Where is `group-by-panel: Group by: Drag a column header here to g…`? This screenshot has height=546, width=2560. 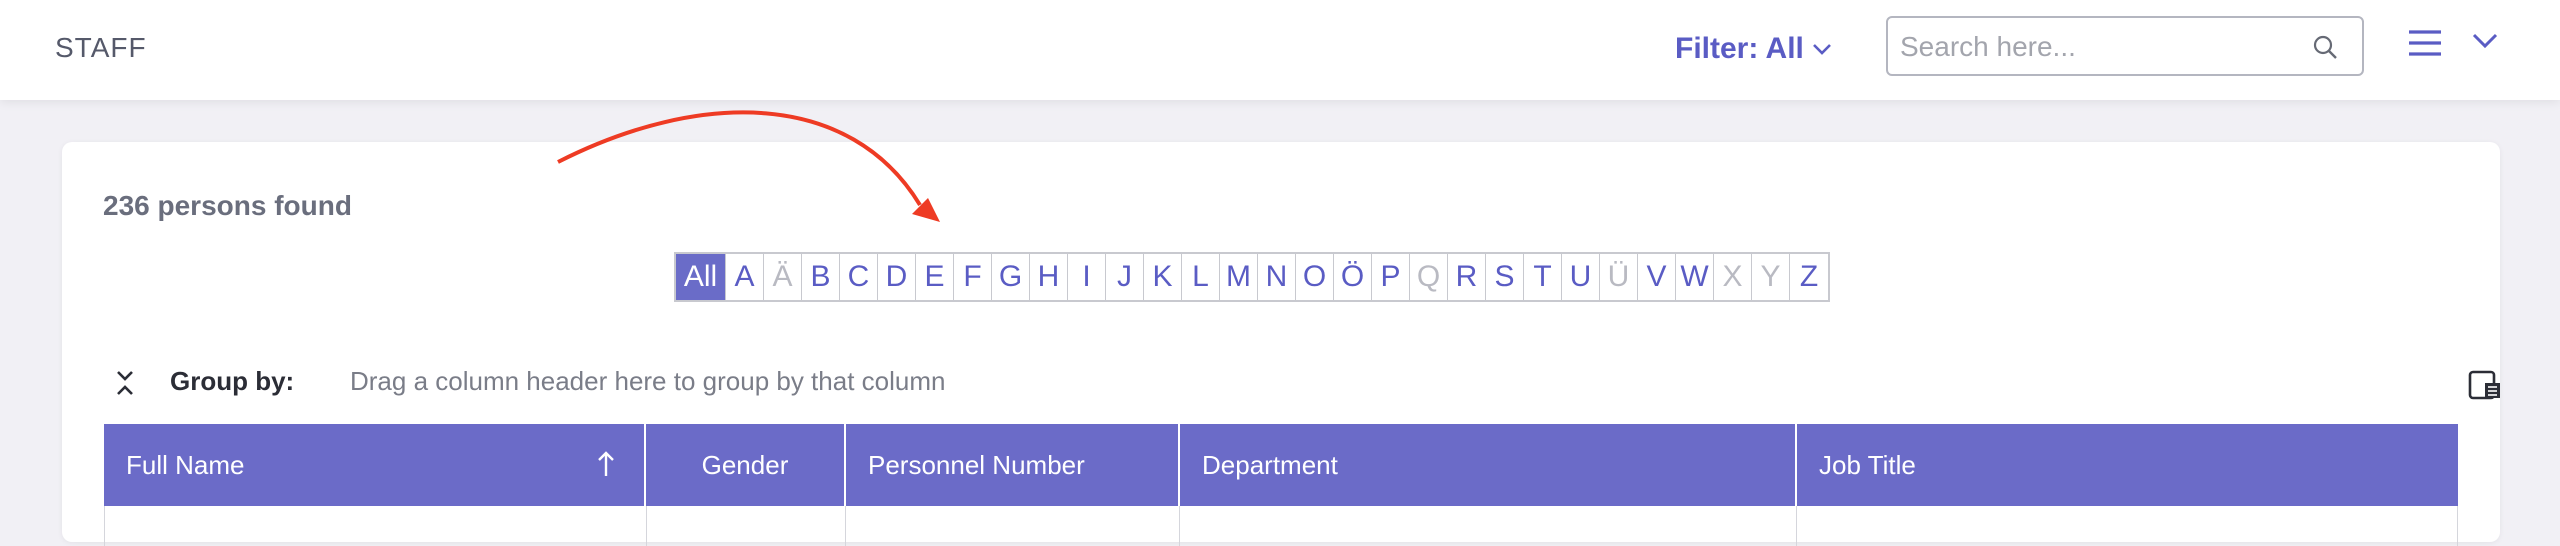 group-by-panel: Group by: Drag a column header here to g… is located at coordinates (1314, 385).